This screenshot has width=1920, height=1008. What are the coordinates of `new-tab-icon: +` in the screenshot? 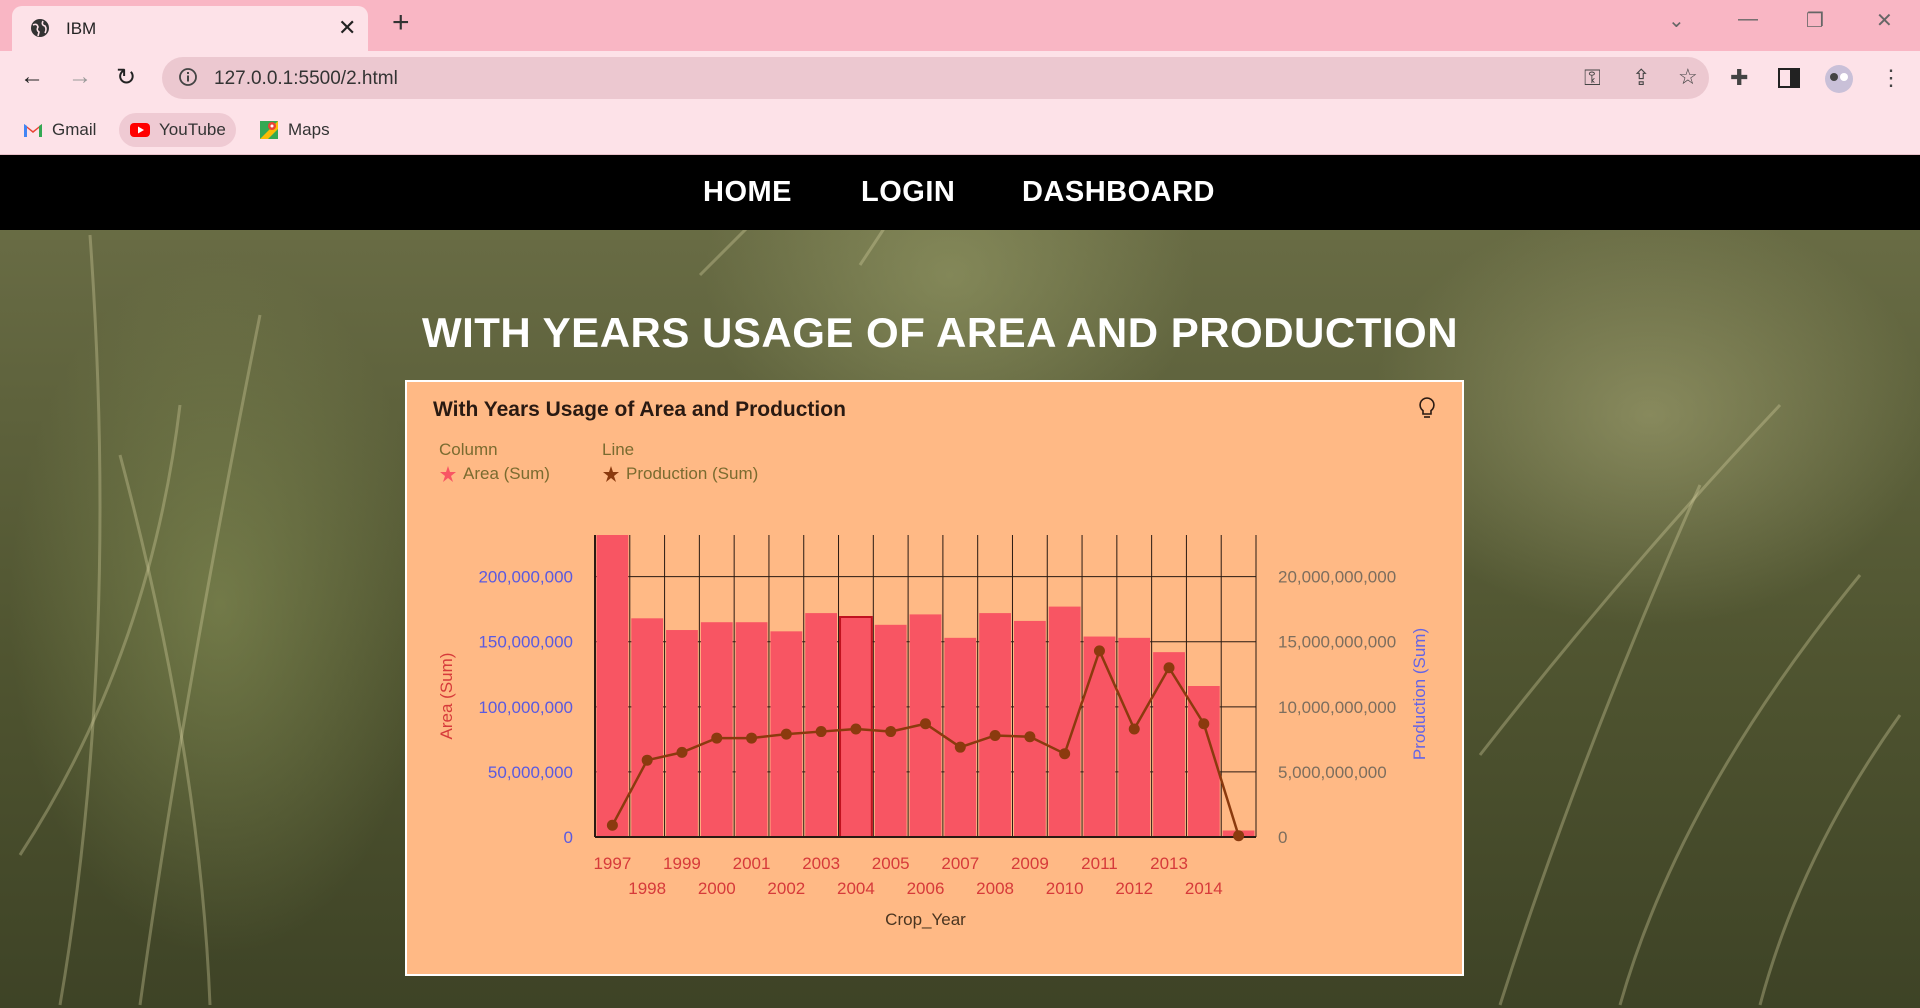 It's located at (401, 23).